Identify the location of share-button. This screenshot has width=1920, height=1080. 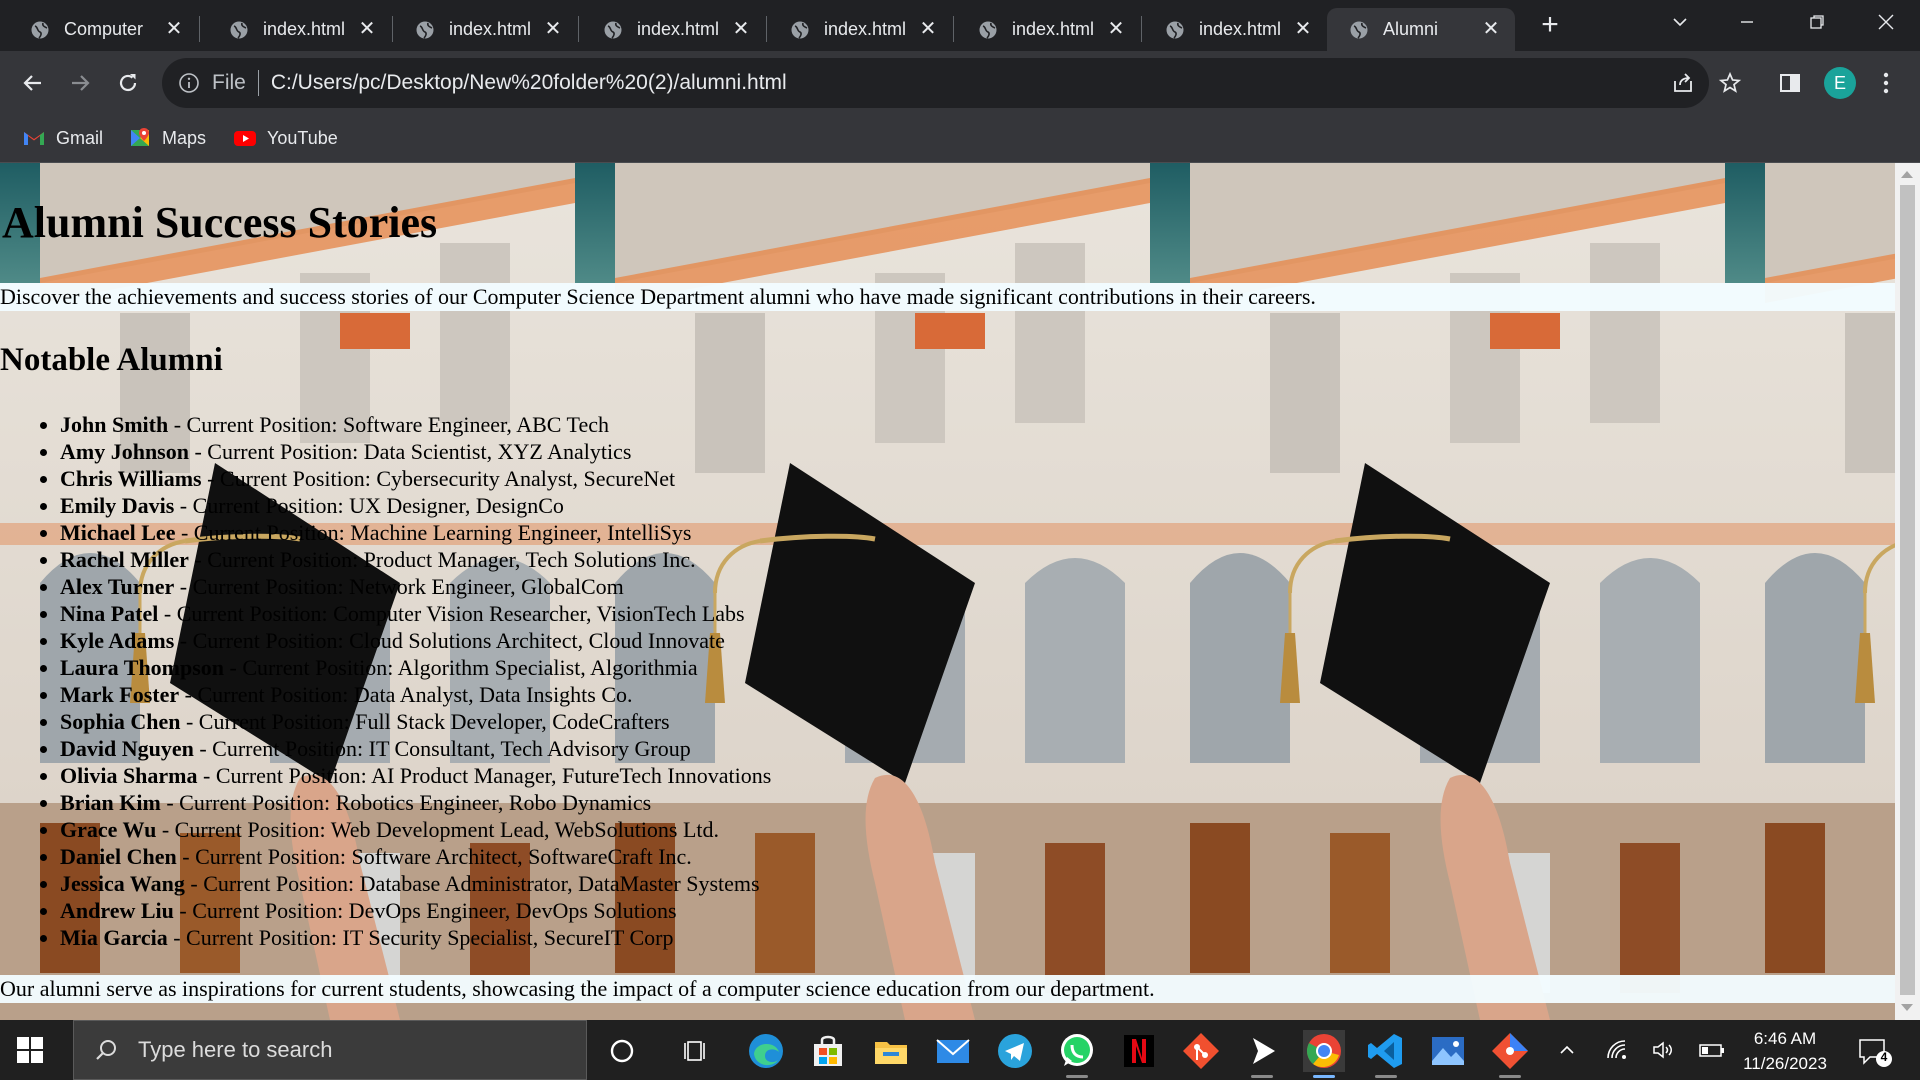
(1683, 83).